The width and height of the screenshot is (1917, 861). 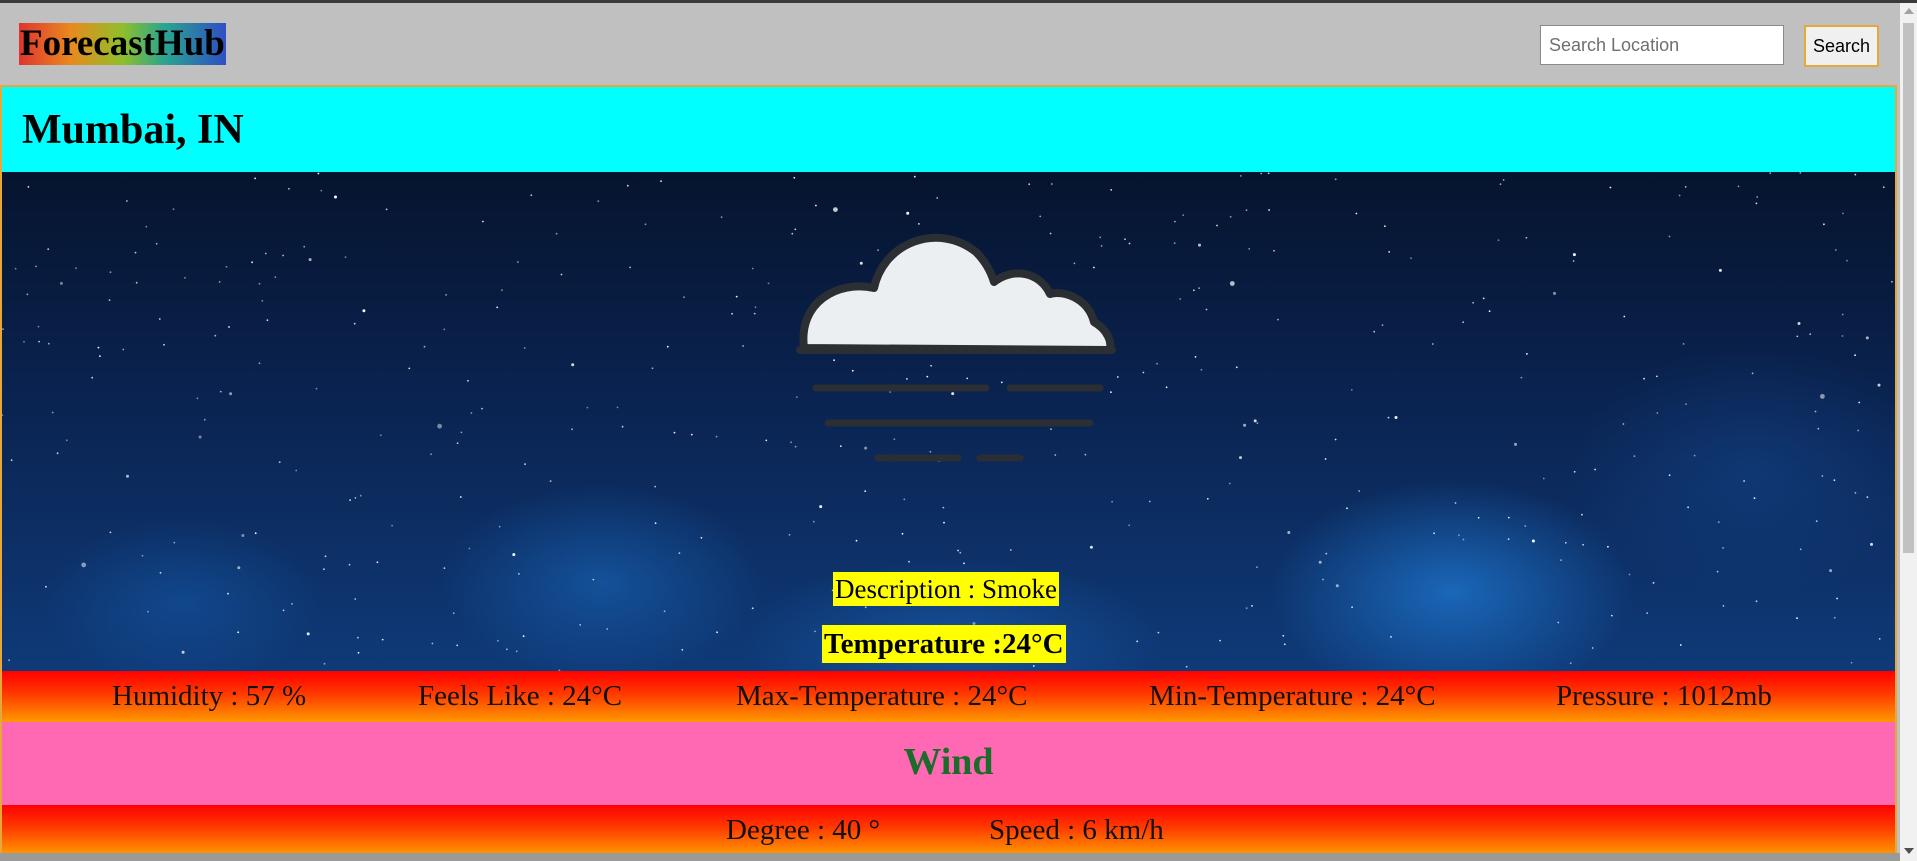 What do you see at coordinates (944, 644) in the screenshot?
I see `temperature: Temperature :24°C` at bounding box center [944, 644].